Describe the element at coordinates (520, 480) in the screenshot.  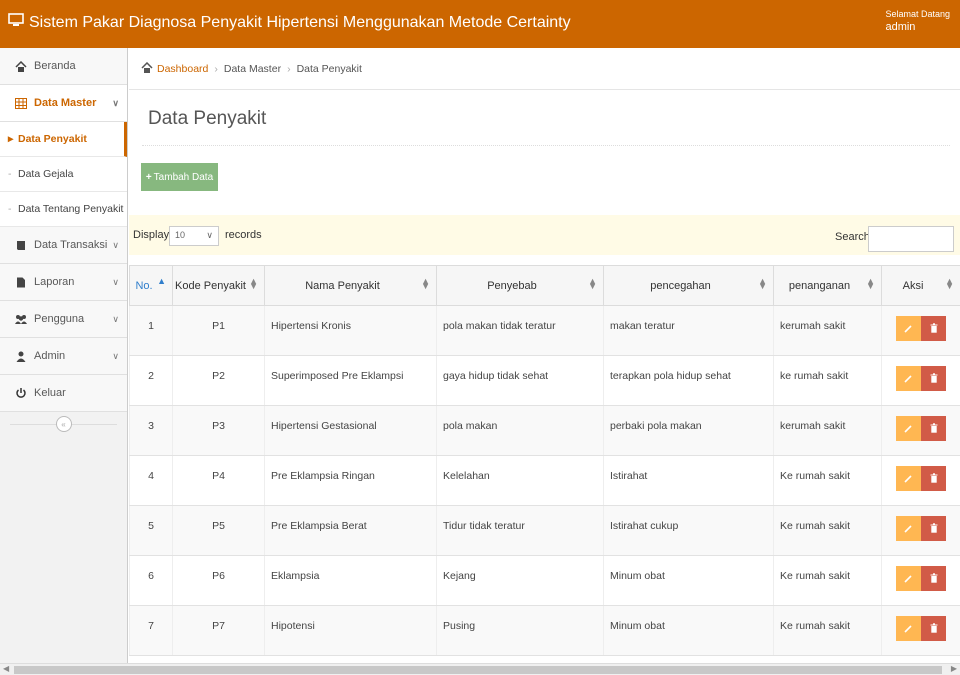
I see `cell-penyebab: Kelelahan` at that location.